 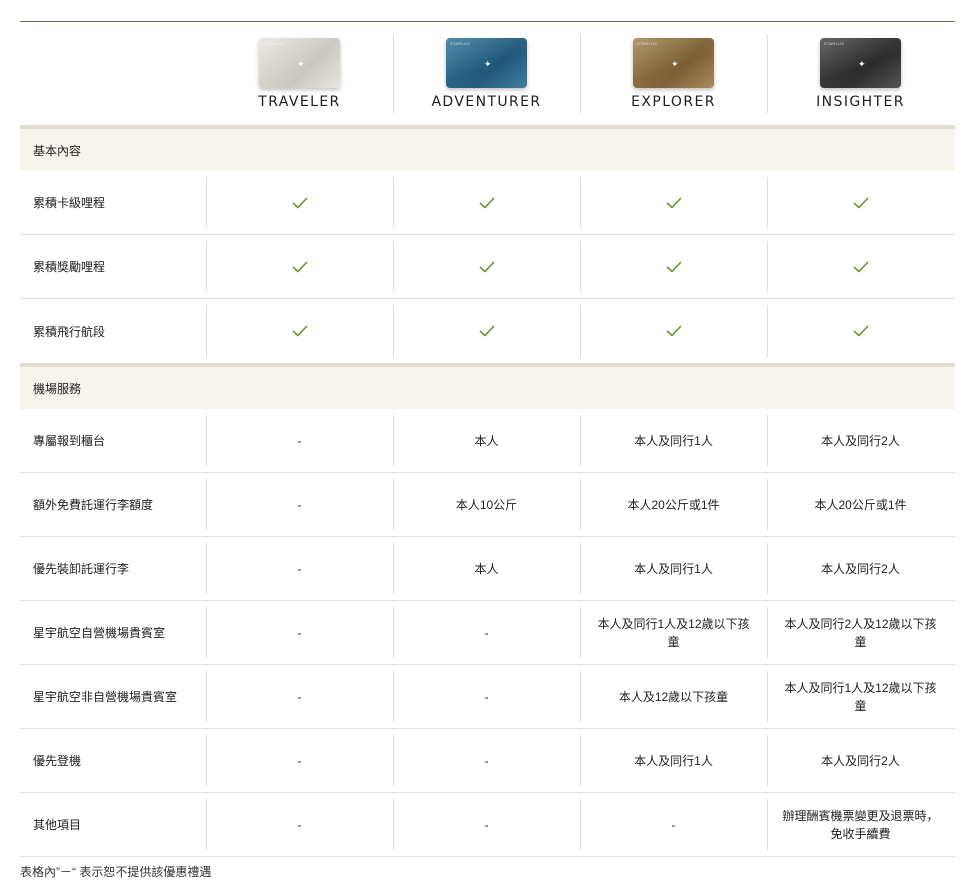 I want to click on table-row: 星宇航空非自營機場貴賓室 - - 本人及12歲以下孩童 本人及同行1人及12歲以下孩童, so click(x=487, y=697).